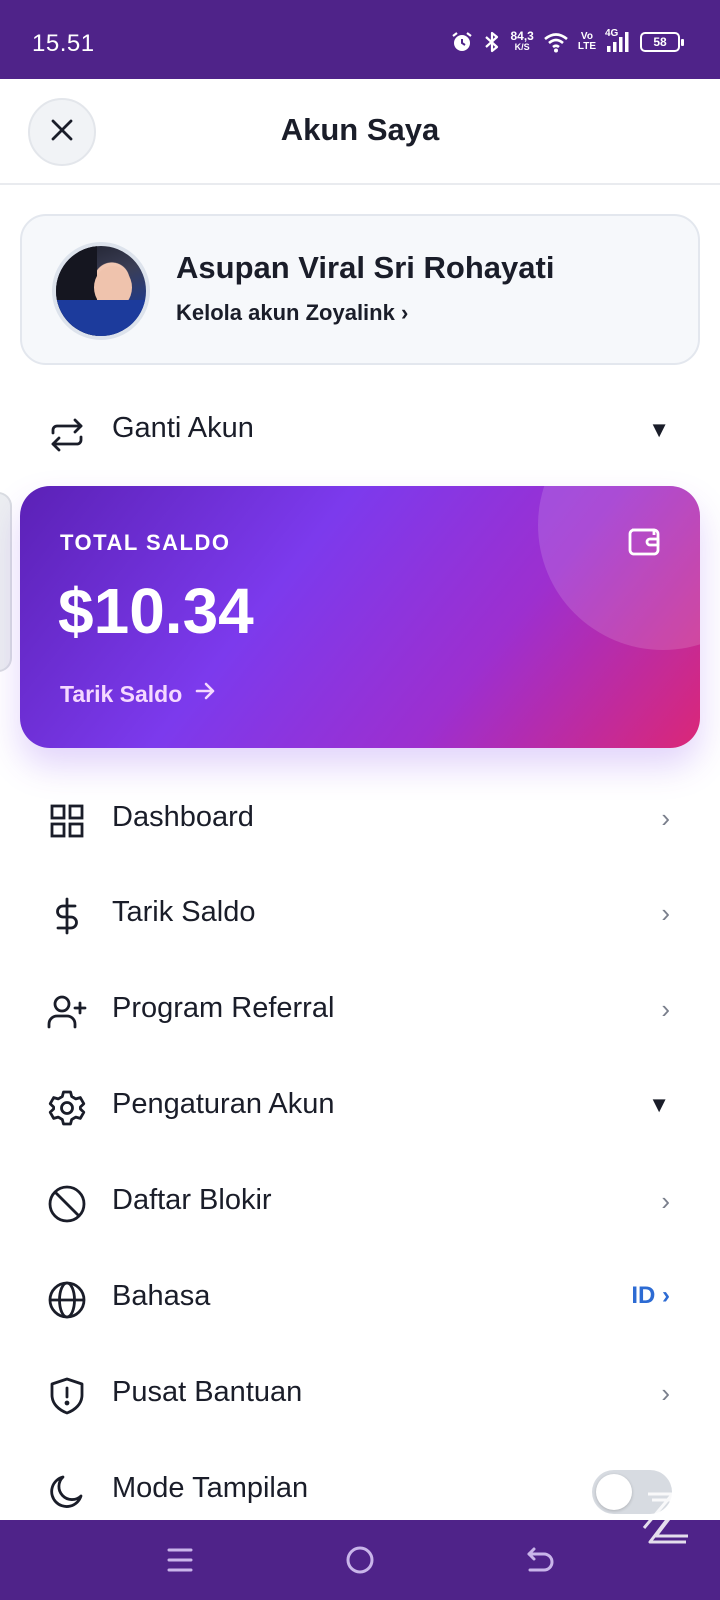 Image resolution: width=720 pixels, height=1600 pixels. I want to click on battery-icon: 58, so click(662, 42).